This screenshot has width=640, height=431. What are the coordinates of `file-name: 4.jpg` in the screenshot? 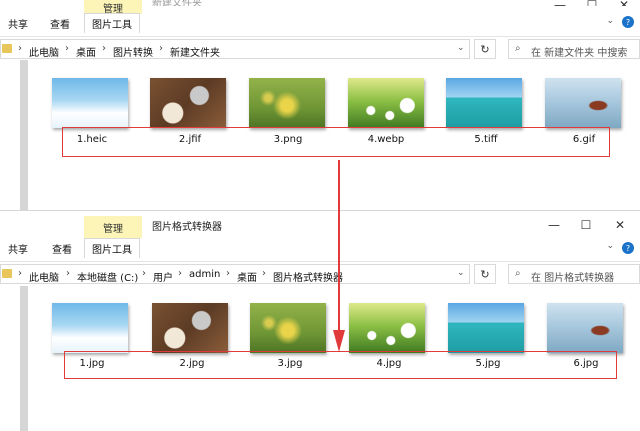 It's located at (388, 363).